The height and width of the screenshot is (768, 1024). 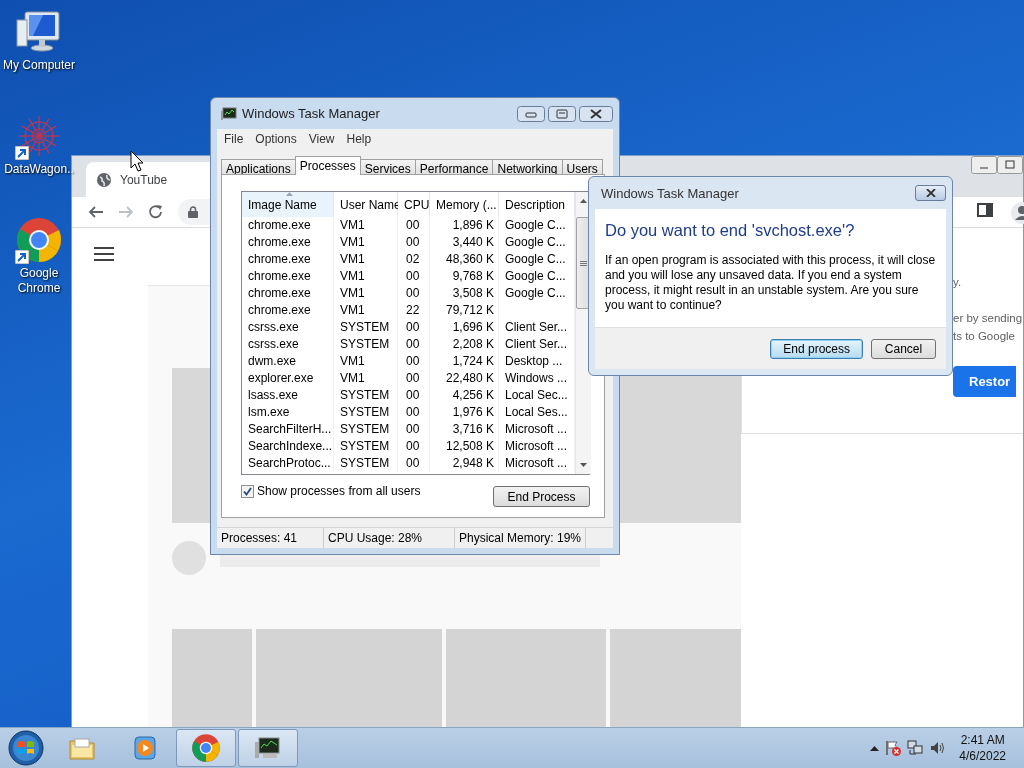 What do you see at coordinates (464, 463) in the screenshot?
I see `table-cell: 2,948 K` at bounding box center [464, 463].